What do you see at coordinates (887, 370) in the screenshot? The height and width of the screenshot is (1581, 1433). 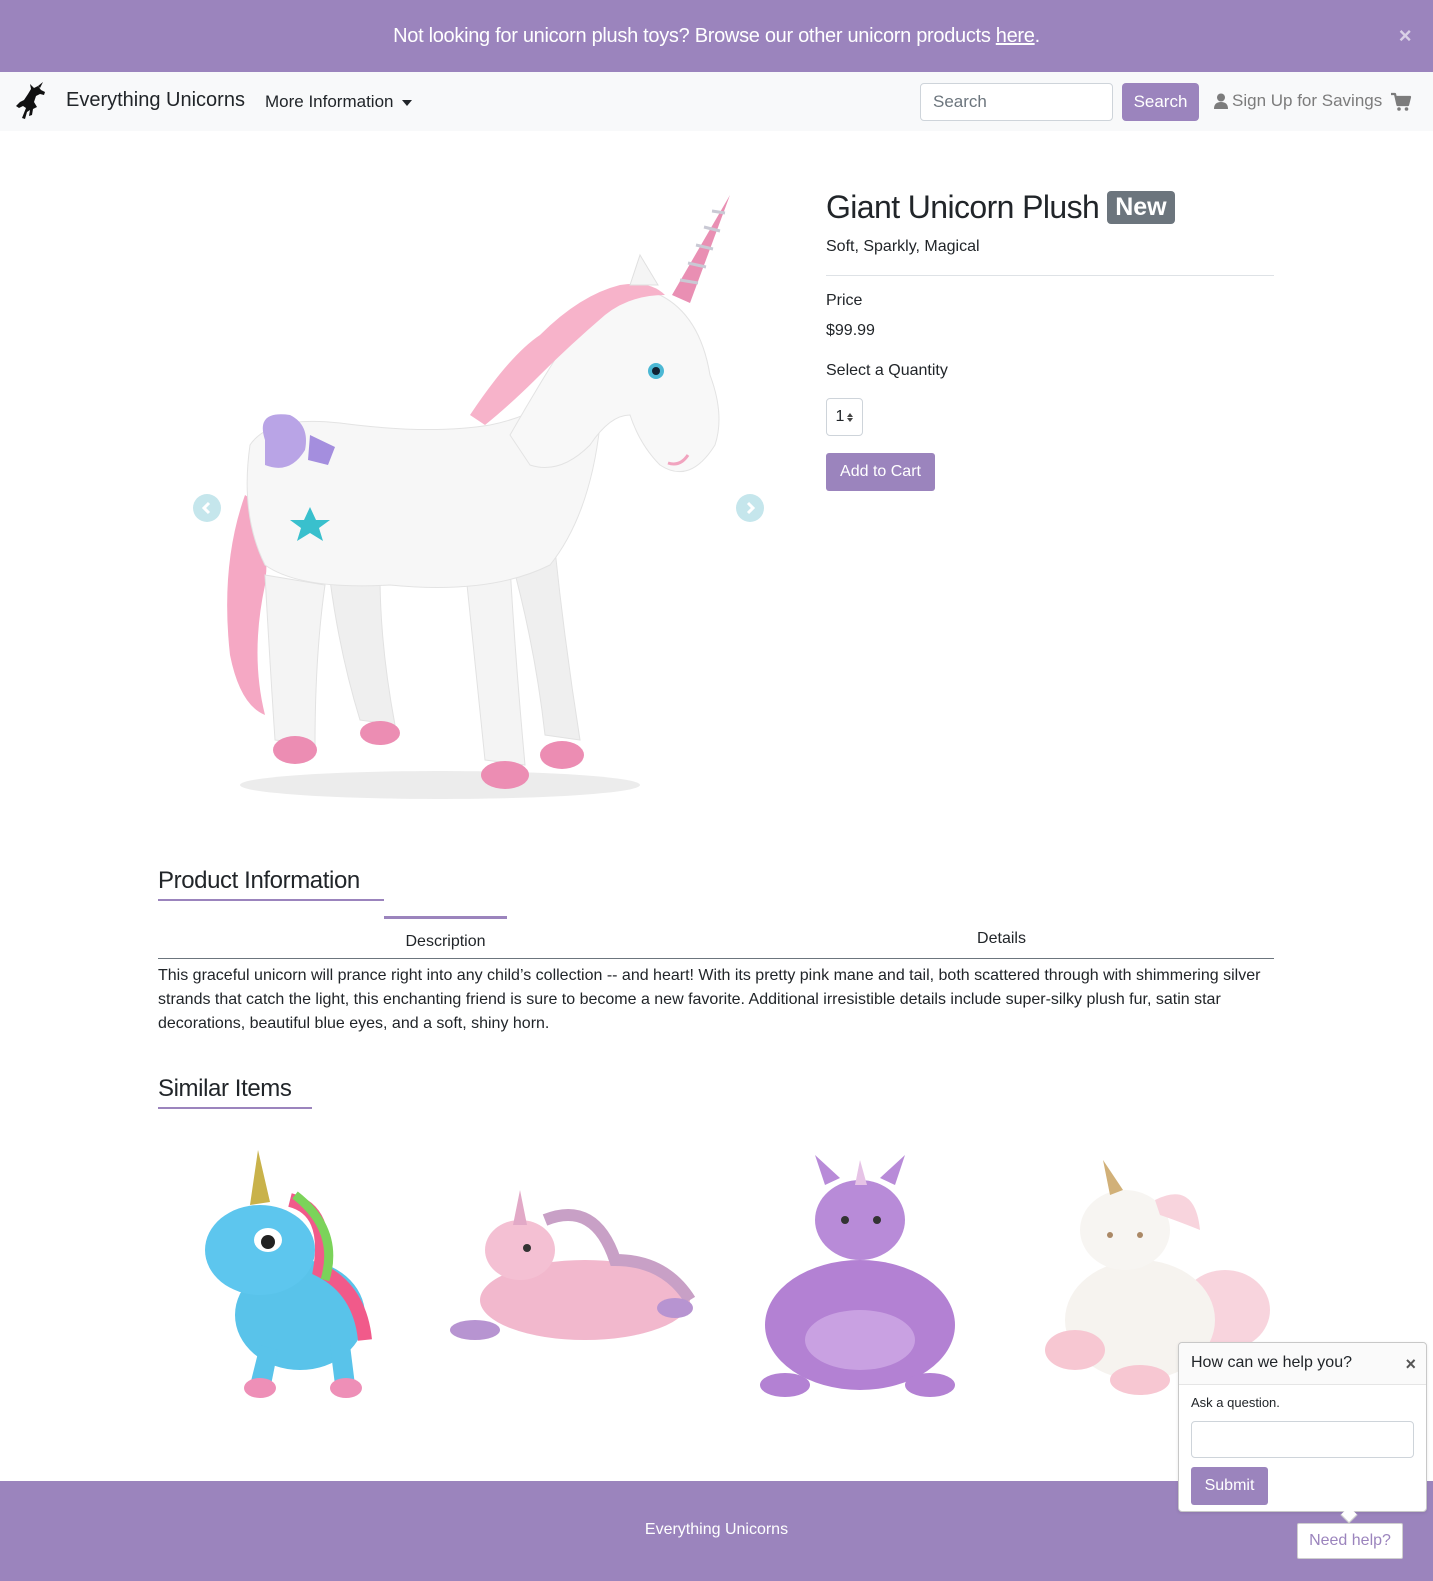 I see `quantity-label: Select a Quantity` at bounding box center [887, 370].